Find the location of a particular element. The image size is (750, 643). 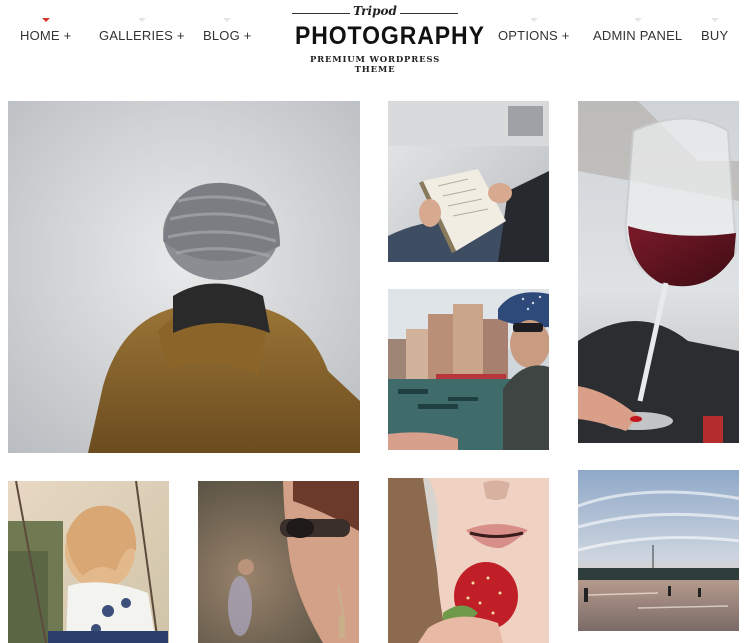

sunset-beach-photo is located at coordinates (658, 550).